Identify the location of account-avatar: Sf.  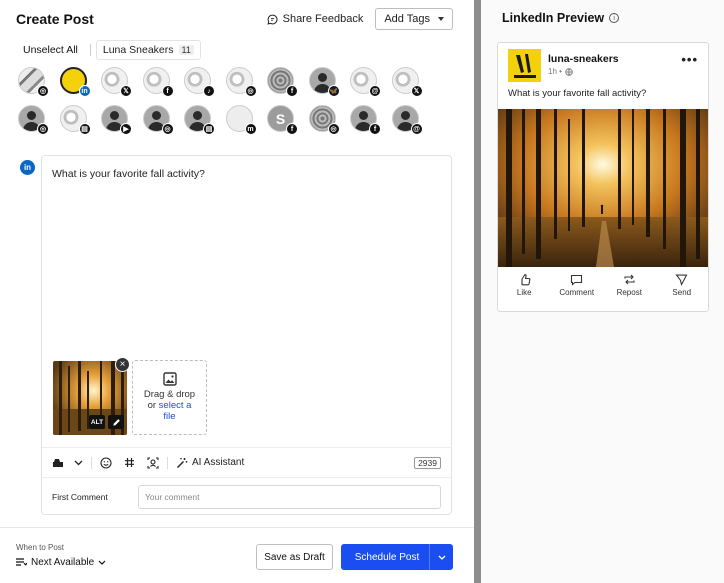
(282, 120).